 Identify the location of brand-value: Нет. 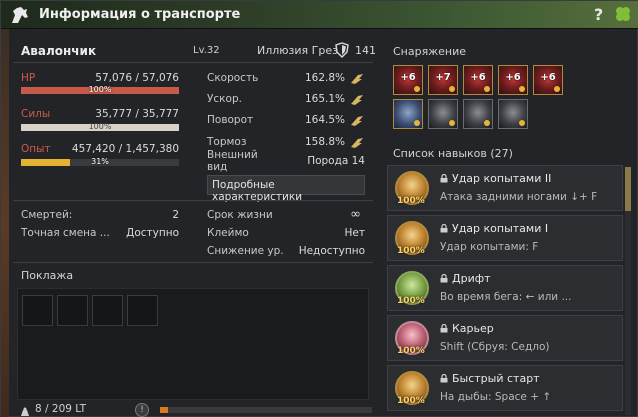
(354, 233).